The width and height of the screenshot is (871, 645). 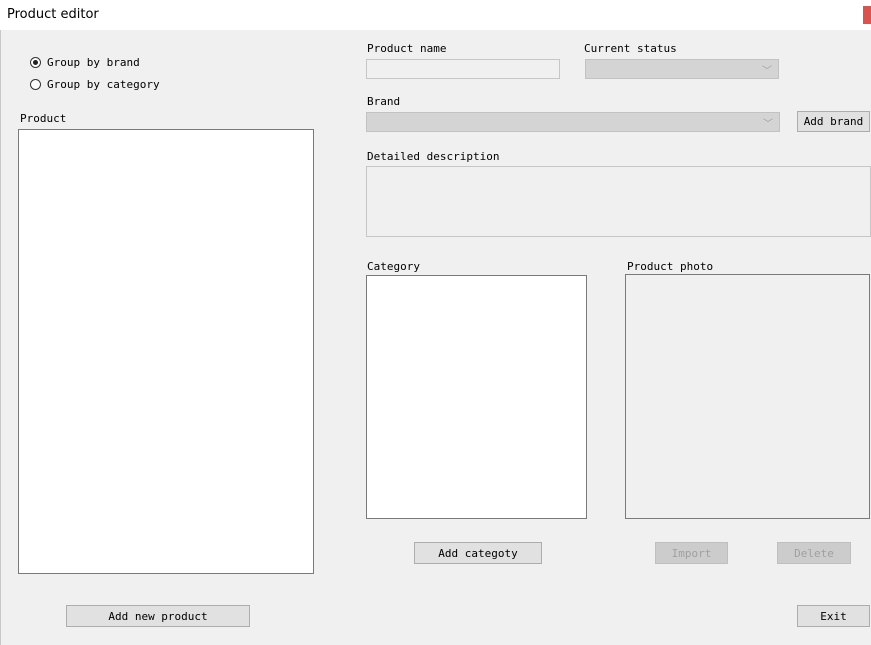 I want to click on radio-dot-icon, so click(x=35, y=62).